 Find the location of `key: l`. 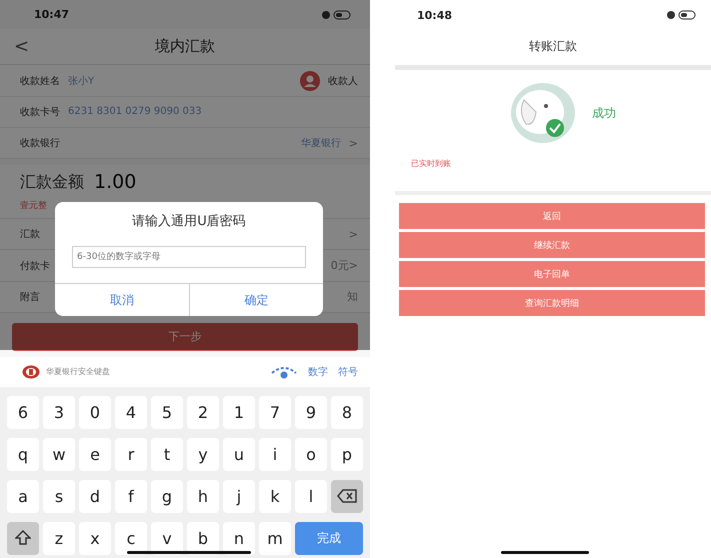

key: l is located at coordinates (311, 496).